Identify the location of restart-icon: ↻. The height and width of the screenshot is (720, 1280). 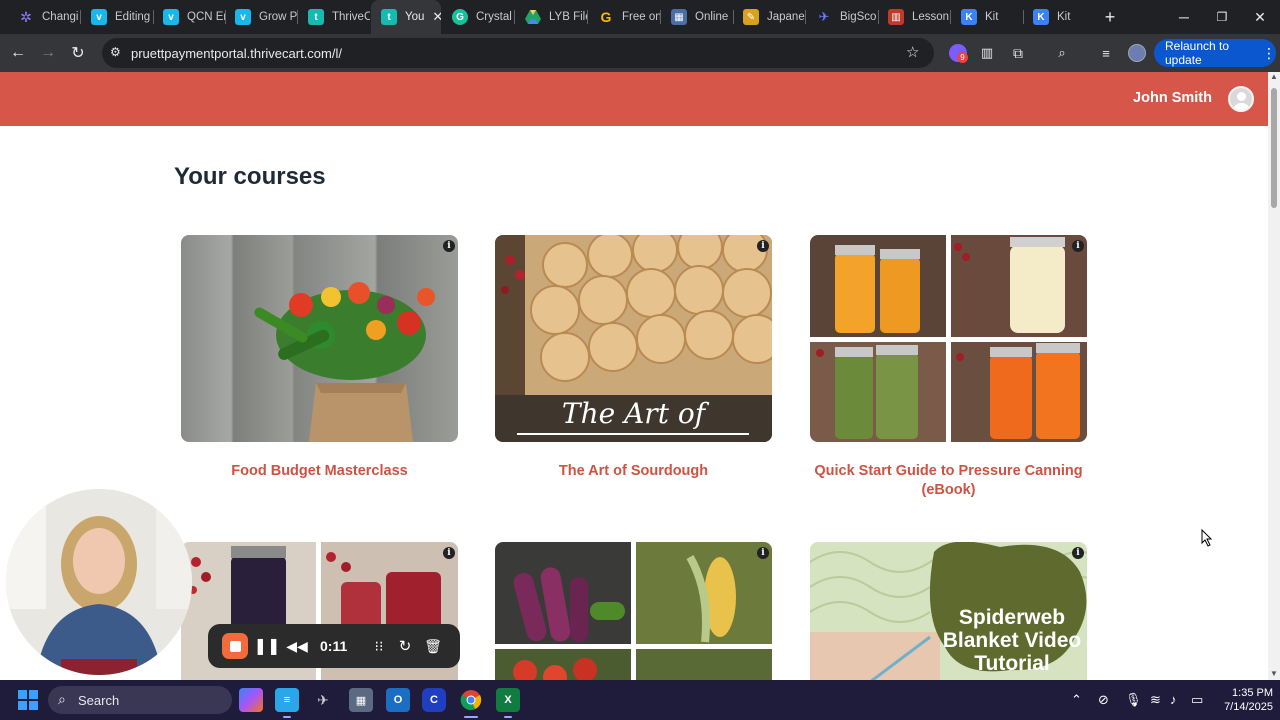
(405, 646).